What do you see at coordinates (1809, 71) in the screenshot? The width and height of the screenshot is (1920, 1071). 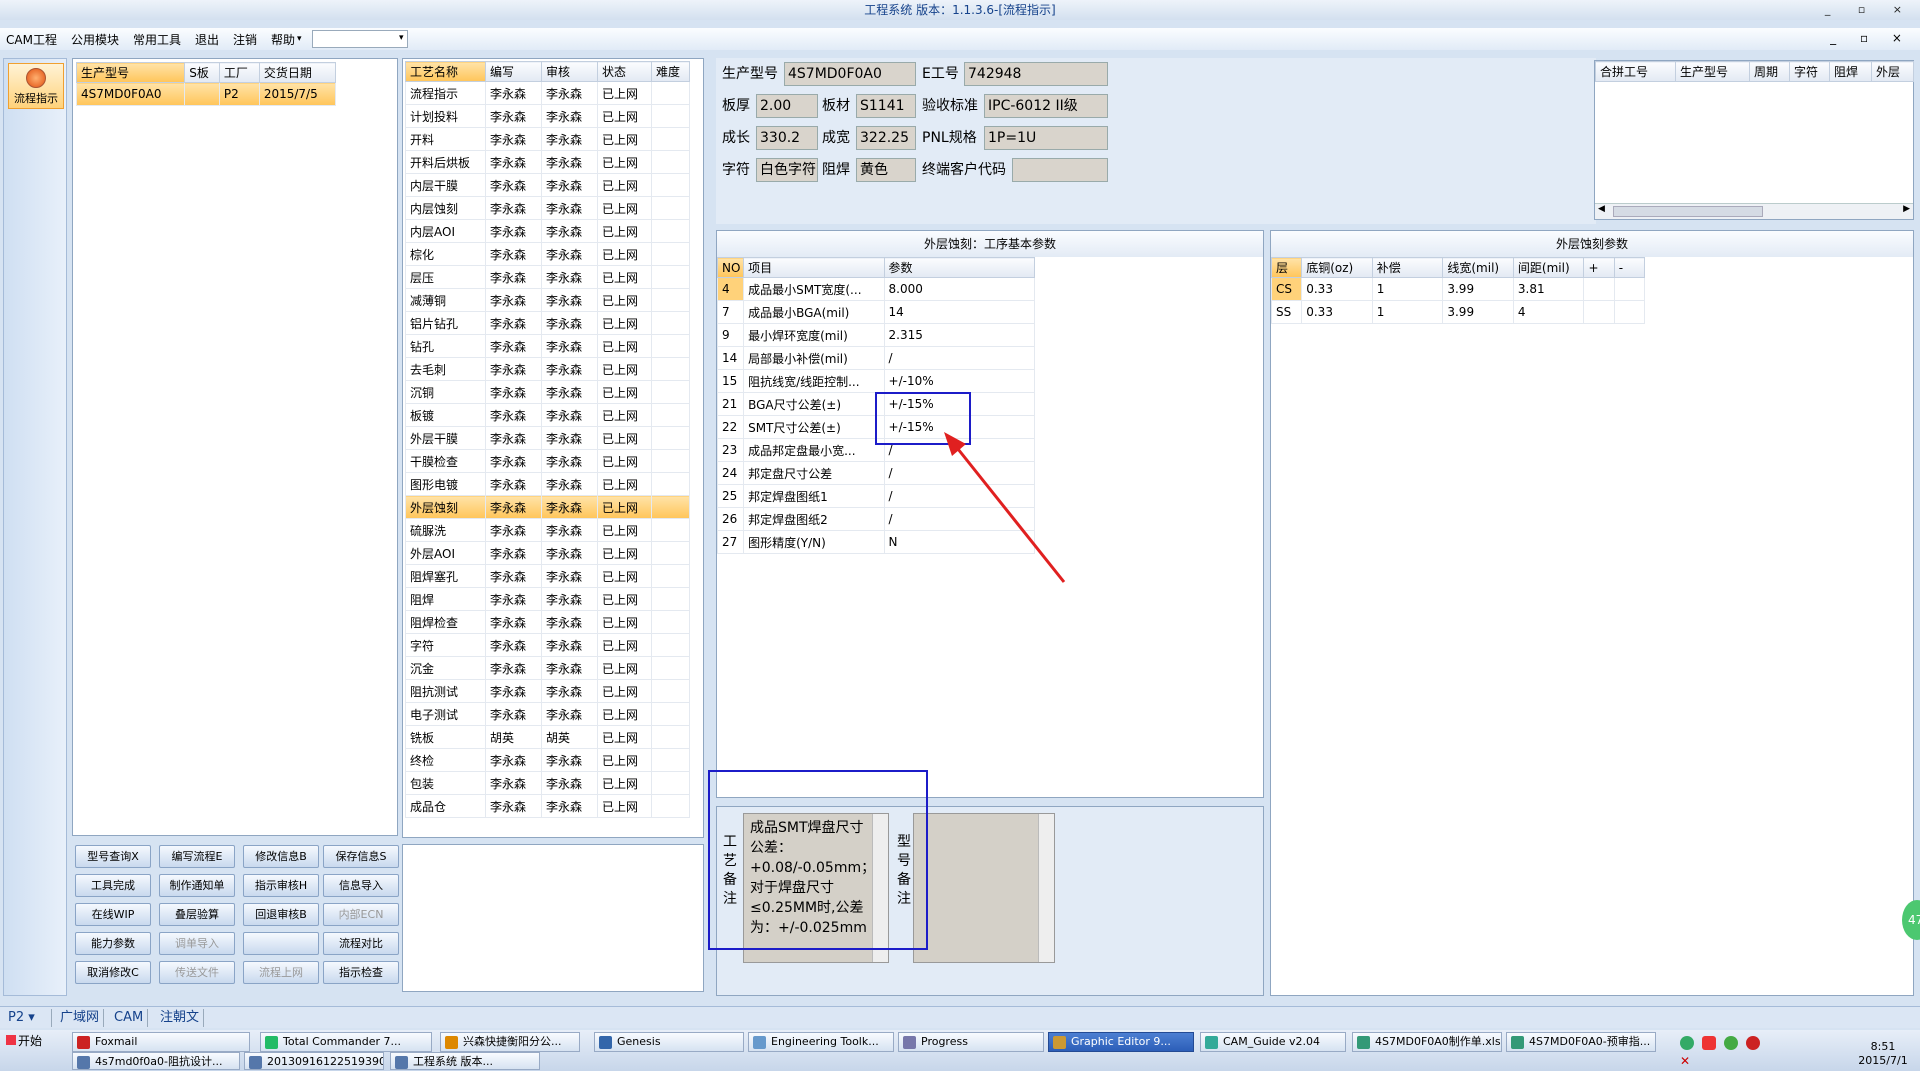 I see `merge-col-header: 字符` at bounding box center [1809, 71].